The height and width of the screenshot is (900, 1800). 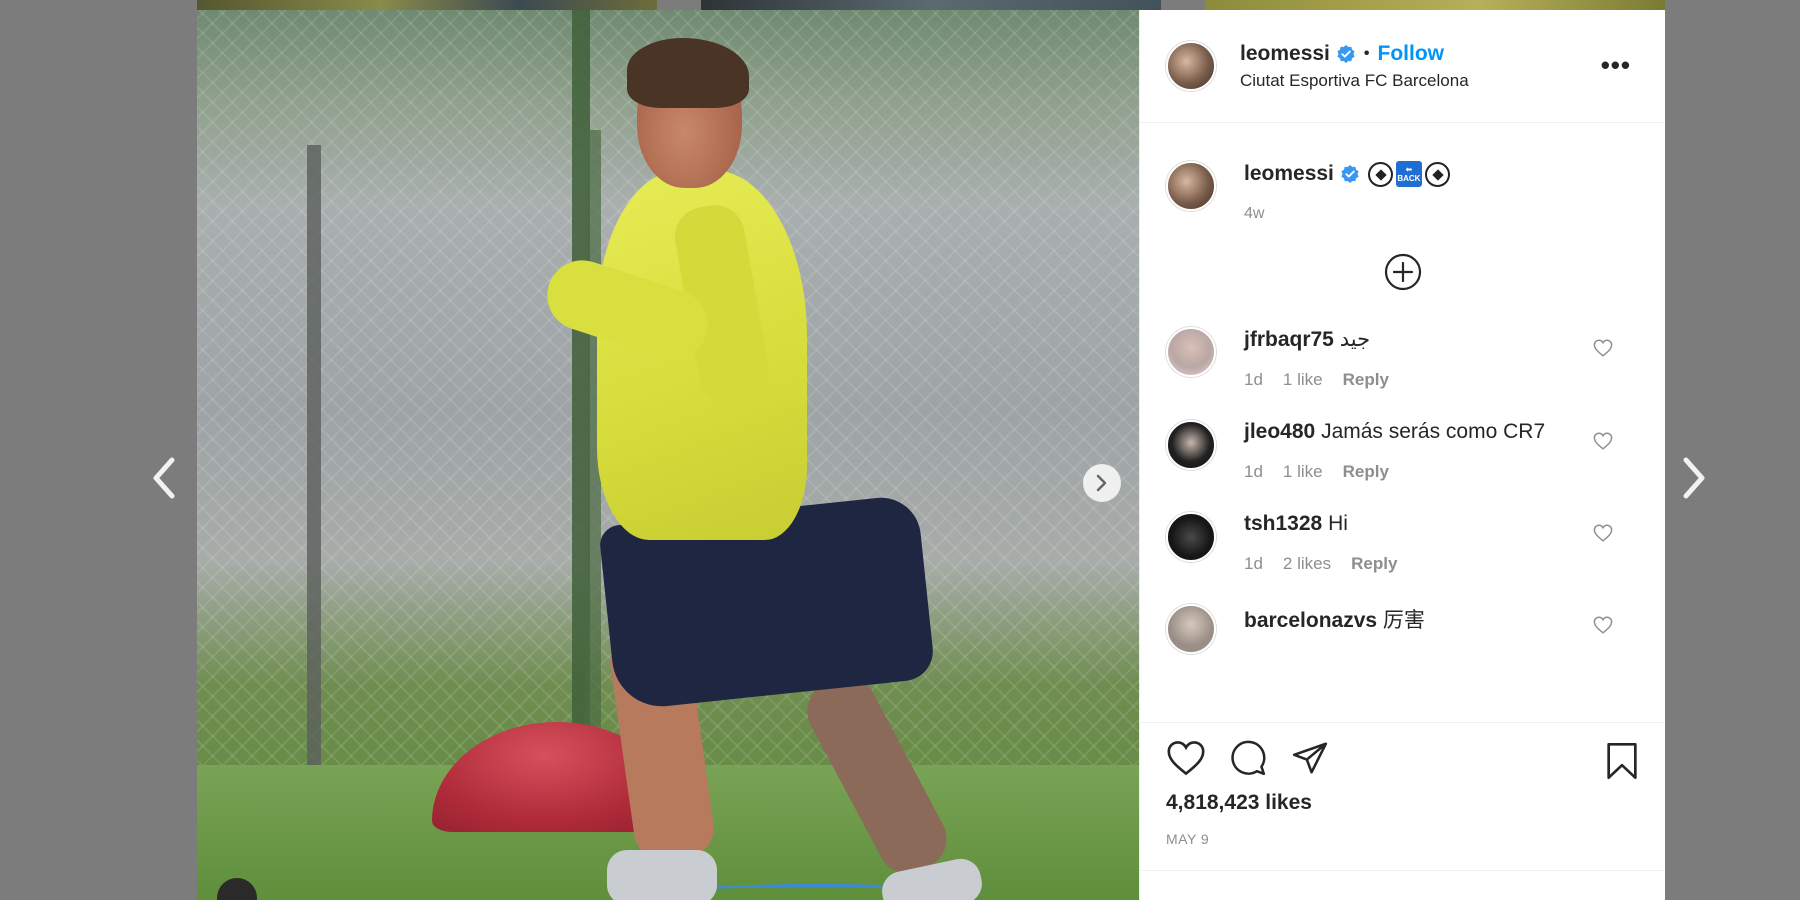 What do you see at coordinates (1402, 758) in the screenshot?
I see `action-bar` at bounding box center [1402, 758].